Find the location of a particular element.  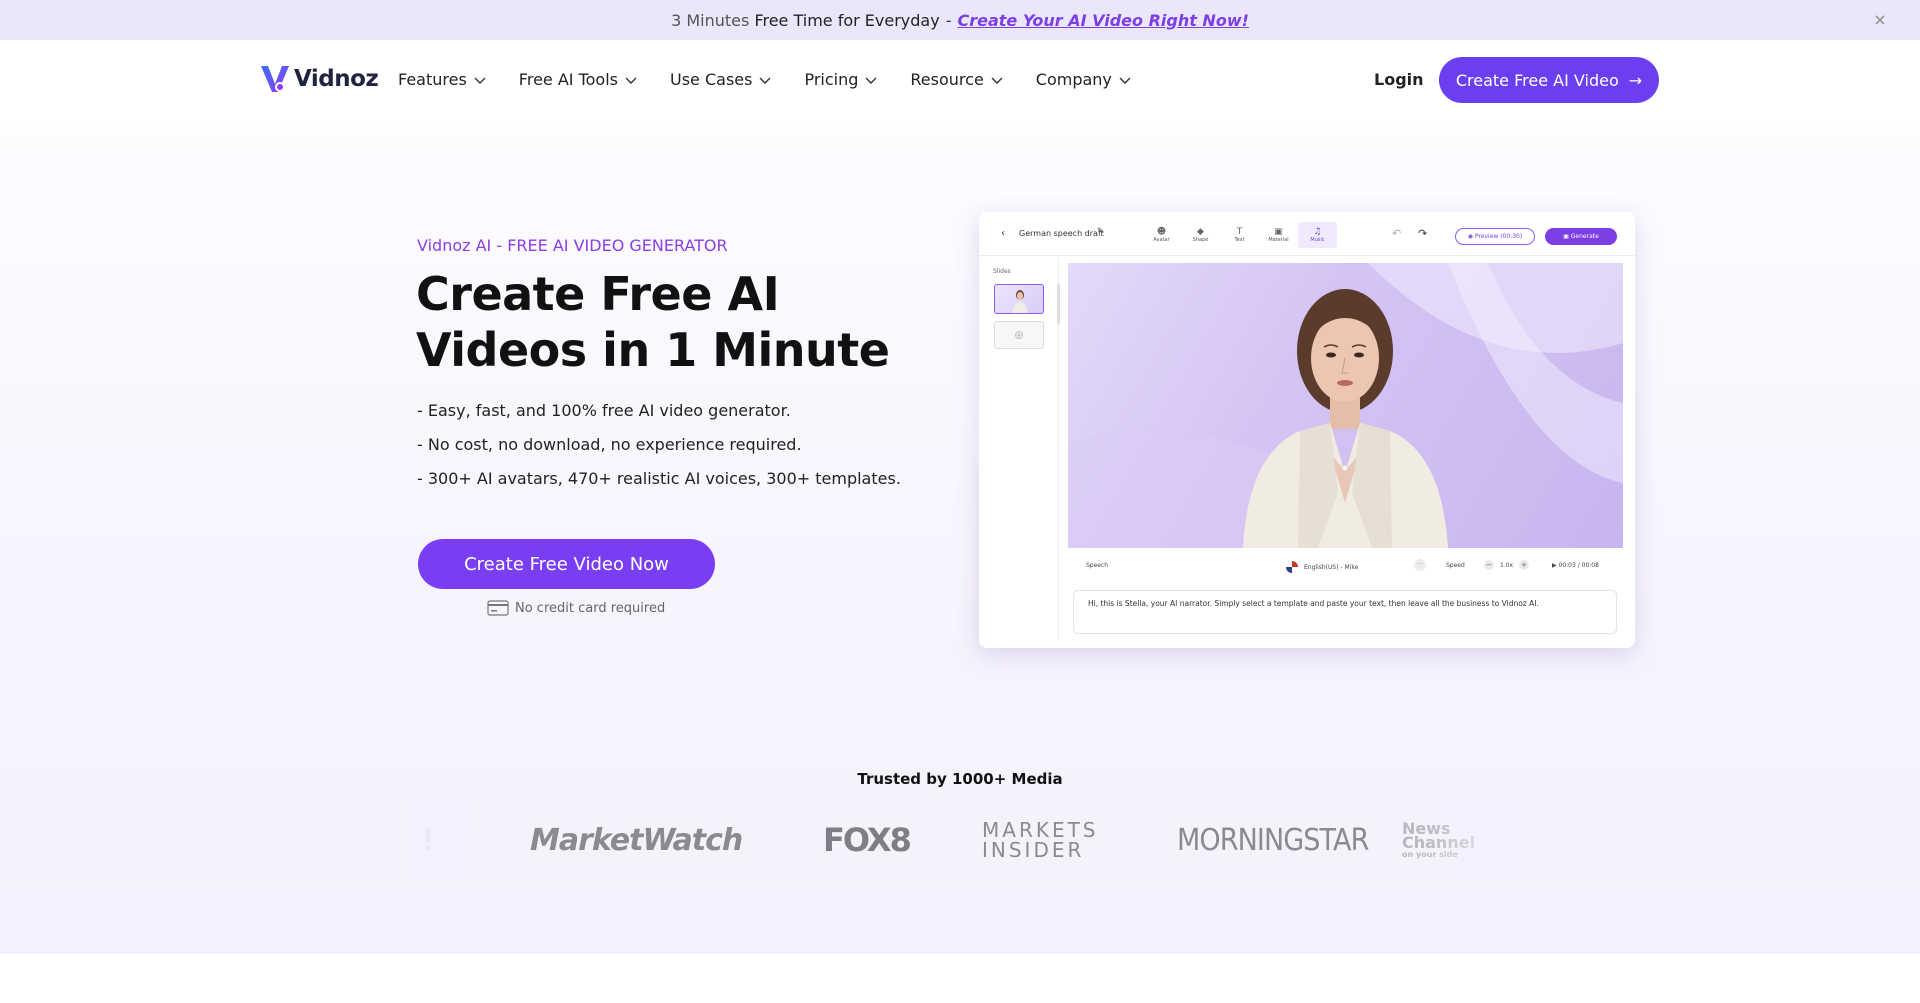

draft-title: German speech draft is located at coordinates (1061, 233).